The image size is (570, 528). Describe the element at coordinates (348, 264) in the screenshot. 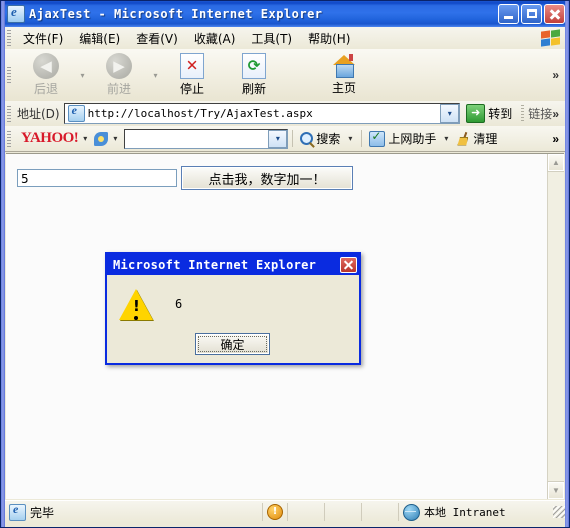

I see `dialog-close-button` at that location.